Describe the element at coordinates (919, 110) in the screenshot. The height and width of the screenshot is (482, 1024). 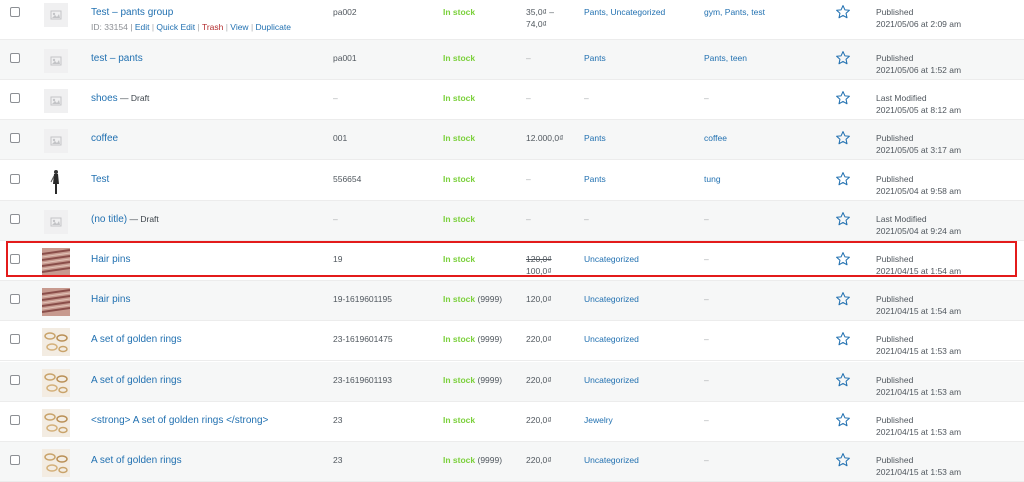
I see `date-value: 2021/05/05 at 8:12 am` at that location.